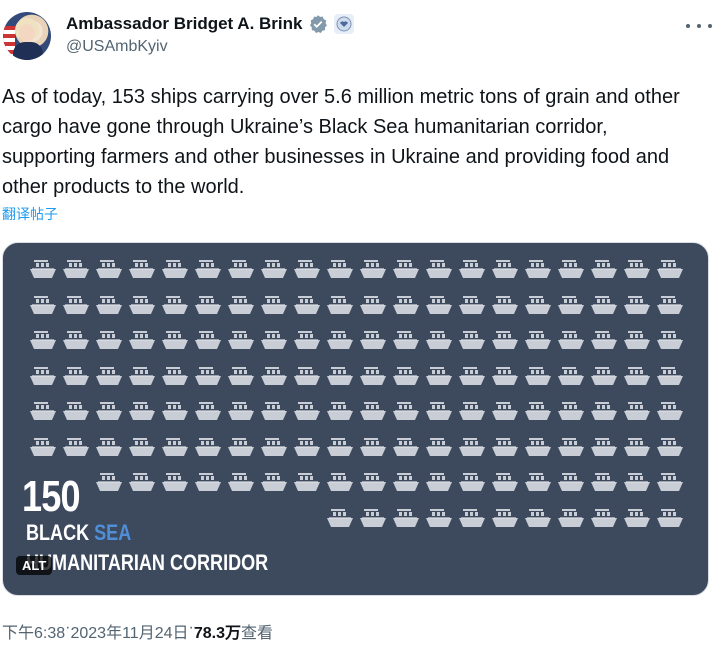  What do you see at coordinates (34, 565) in the screenshot?
I see `alt-text-badge: ALT` at bounding box center [34, 565].